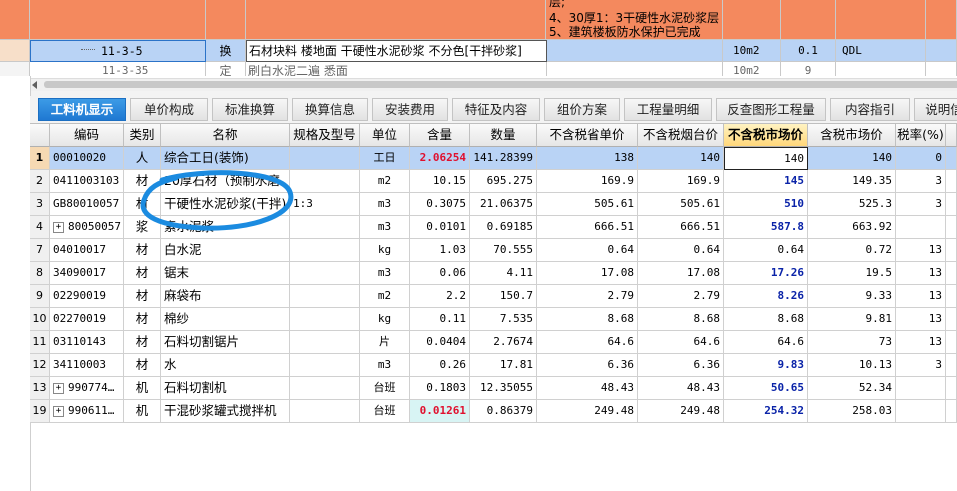  What do you see at coordinates (921, 158) in the screenshot?
I see `cell-tax-rate: 0` at bounding box center [921, 158].